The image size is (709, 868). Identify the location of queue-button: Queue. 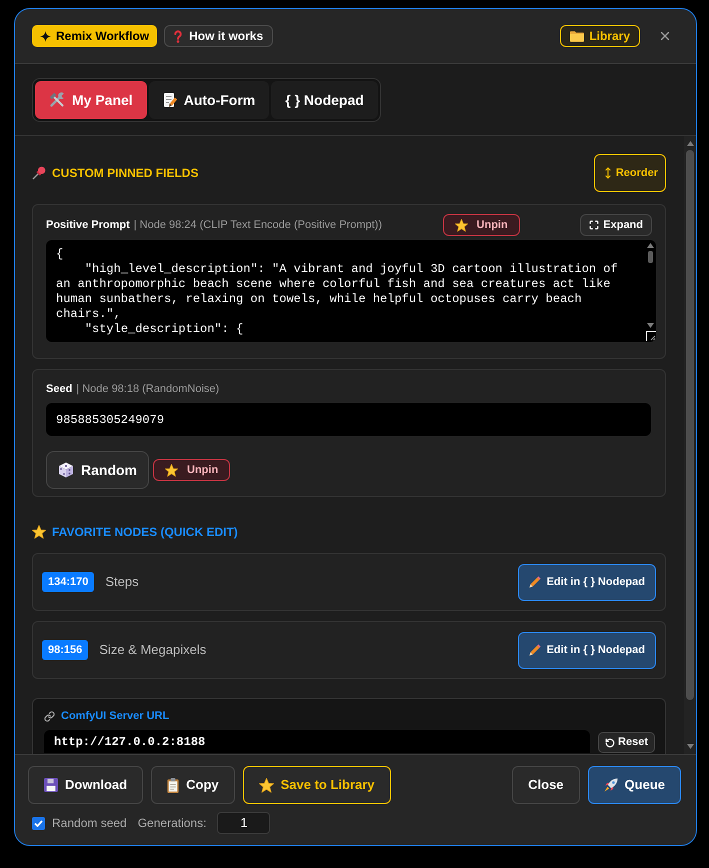
(634, 785).